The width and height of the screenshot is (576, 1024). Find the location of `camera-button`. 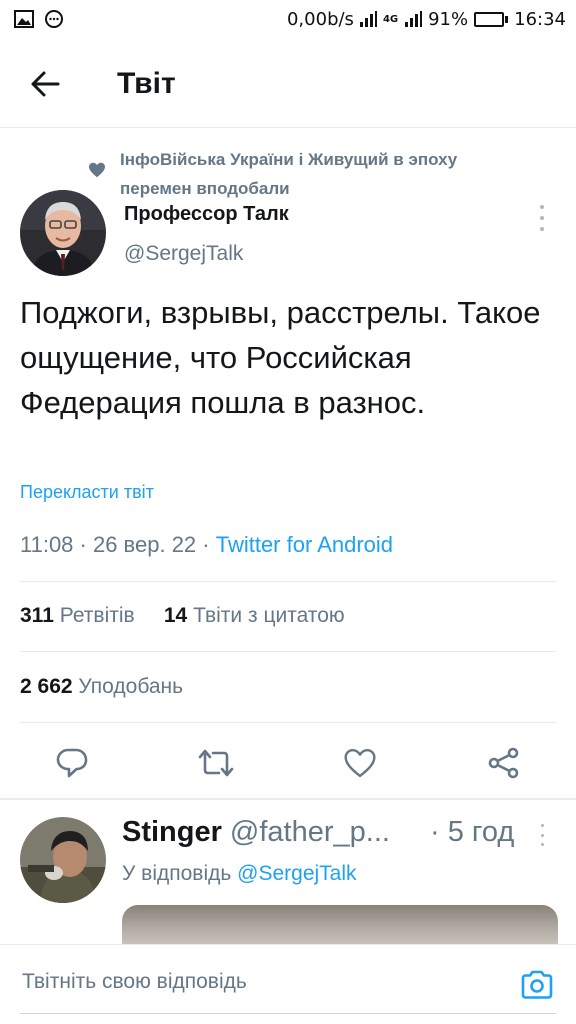

camera-button is located at coordinates (537, 985).